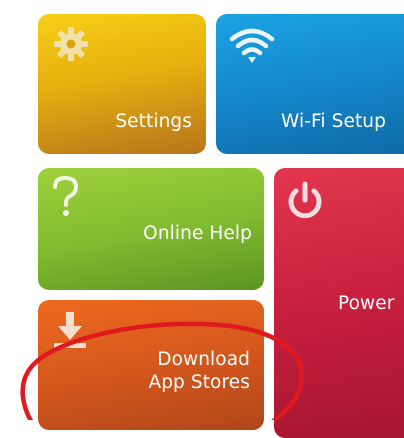  What do you see at coordinates (122, 84) in the screenshot?
I see `settings-tile: Settings` at bounding box center [122, 84].